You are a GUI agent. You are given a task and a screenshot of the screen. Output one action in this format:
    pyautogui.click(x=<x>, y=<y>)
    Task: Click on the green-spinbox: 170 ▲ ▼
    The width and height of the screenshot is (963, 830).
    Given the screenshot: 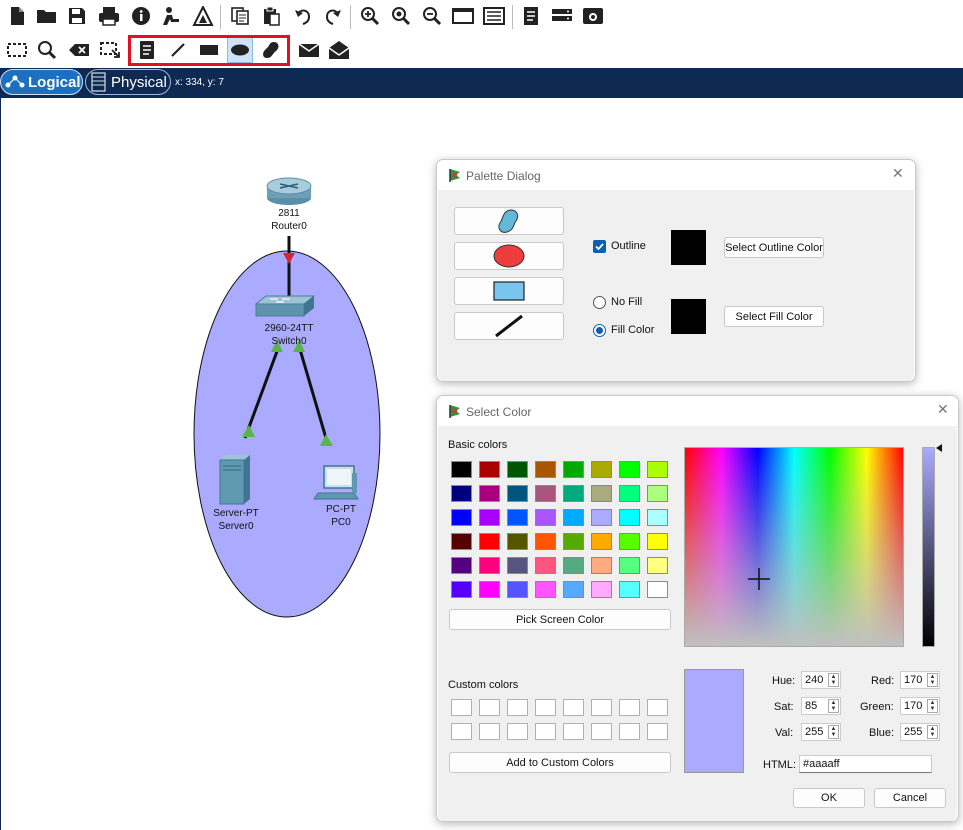 What is the action you would take?
    pyautogui.click(x=920, y=706)
    